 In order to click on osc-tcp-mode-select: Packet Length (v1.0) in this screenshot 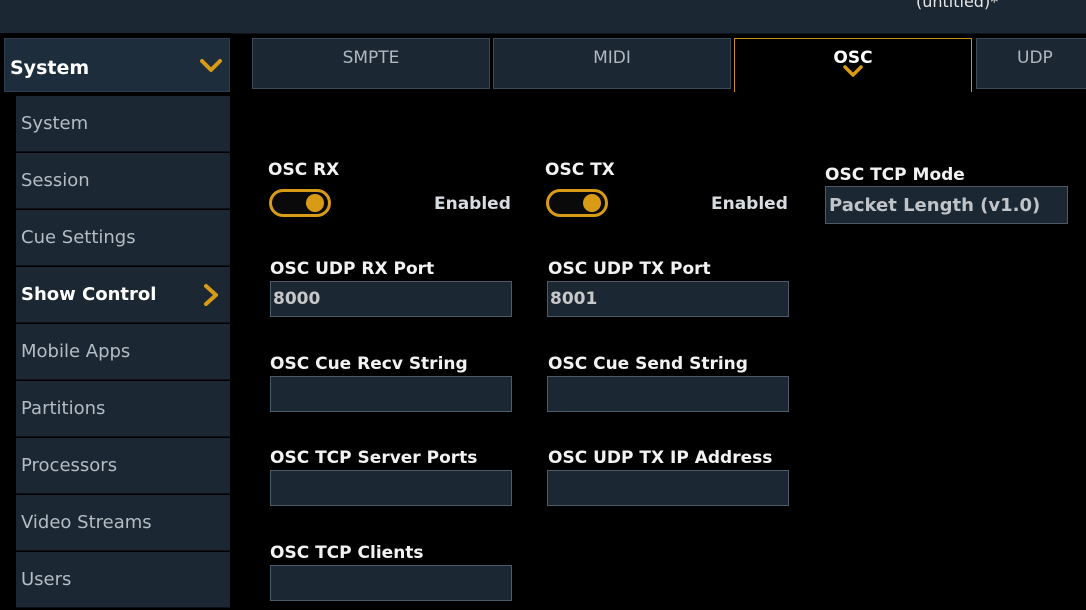, I will do `click(946, 205)`.